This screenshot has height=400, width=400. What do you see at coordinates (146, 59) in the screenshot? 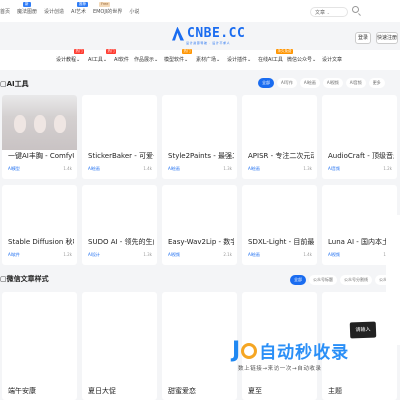
I see `nav-showcase: 作品展示⌄` at bounding box center [146, 59].